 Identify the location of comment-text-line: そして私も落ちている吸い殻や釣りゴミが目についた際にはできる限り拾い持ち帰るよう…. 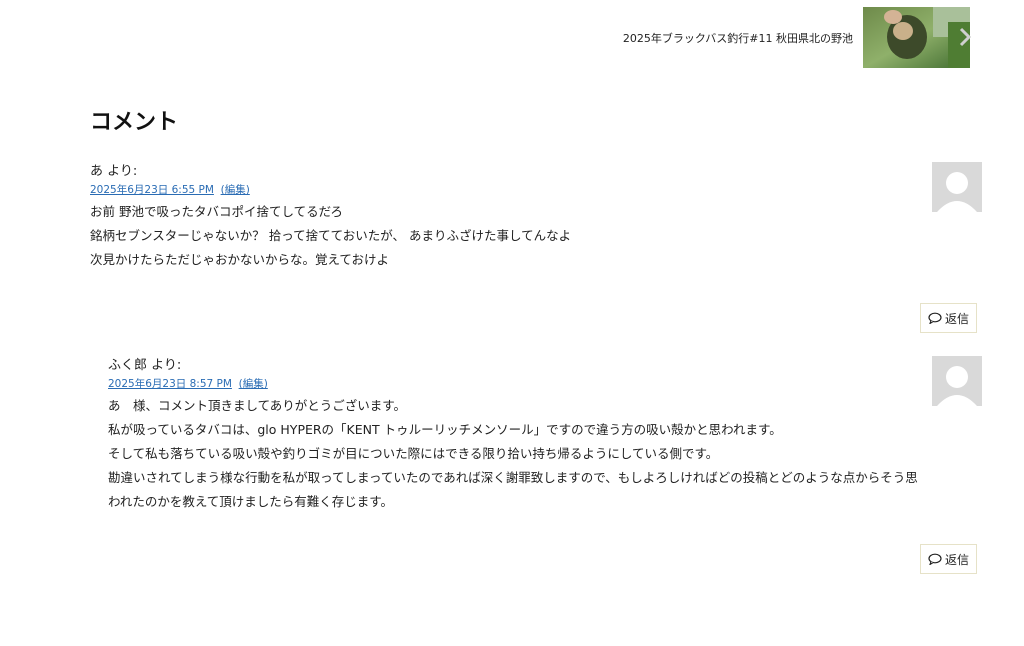
(413, 453).